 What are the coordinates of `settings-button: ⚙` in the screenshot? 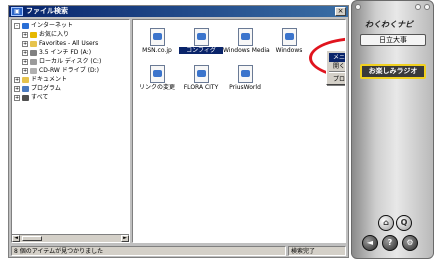 It's located at (410, 243).